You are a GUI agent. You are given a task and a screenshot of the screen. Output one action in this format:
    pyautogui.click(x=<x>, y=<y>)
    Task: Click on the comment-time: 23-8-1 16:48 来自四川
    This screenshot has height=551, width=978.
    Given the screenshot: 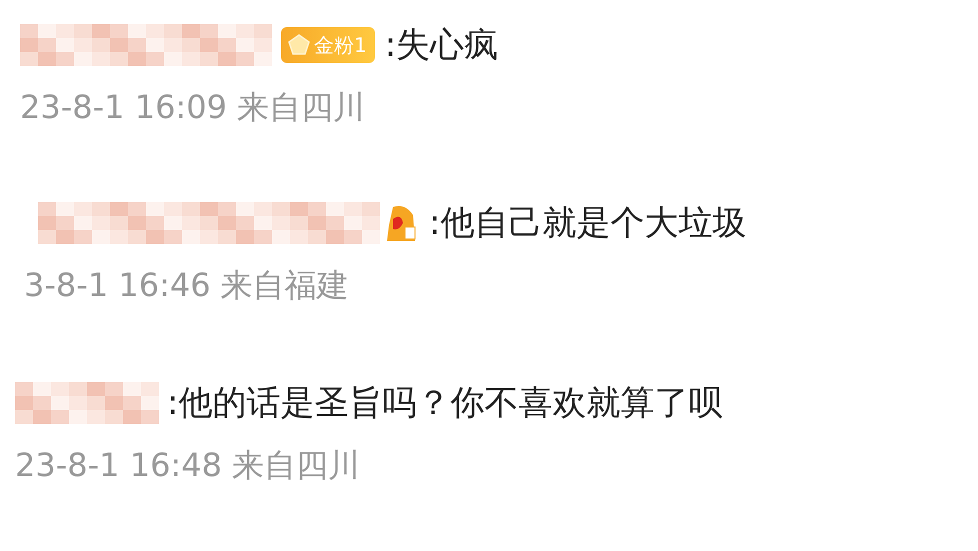 What is the action you would take?
    pyautogui.click(x=188, y=465)
    